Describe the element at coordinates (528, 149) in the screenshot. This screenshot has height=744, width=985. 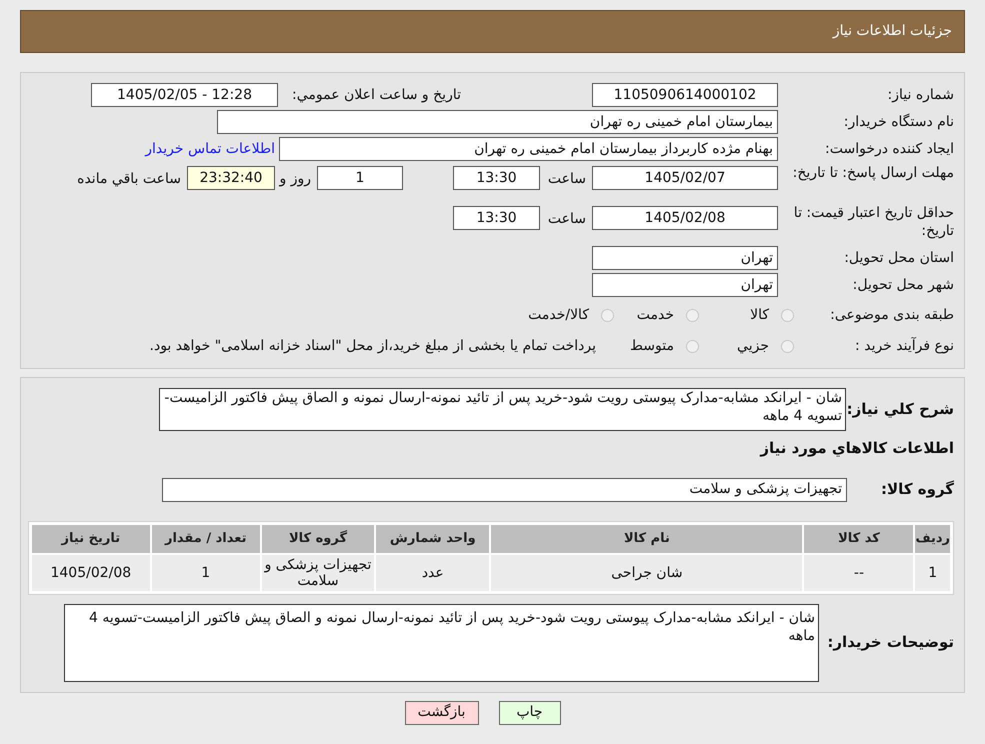
I see `text-field: بهنام مژده کاربرداز بیمارستان امام خمینی ره تهران` at that location.